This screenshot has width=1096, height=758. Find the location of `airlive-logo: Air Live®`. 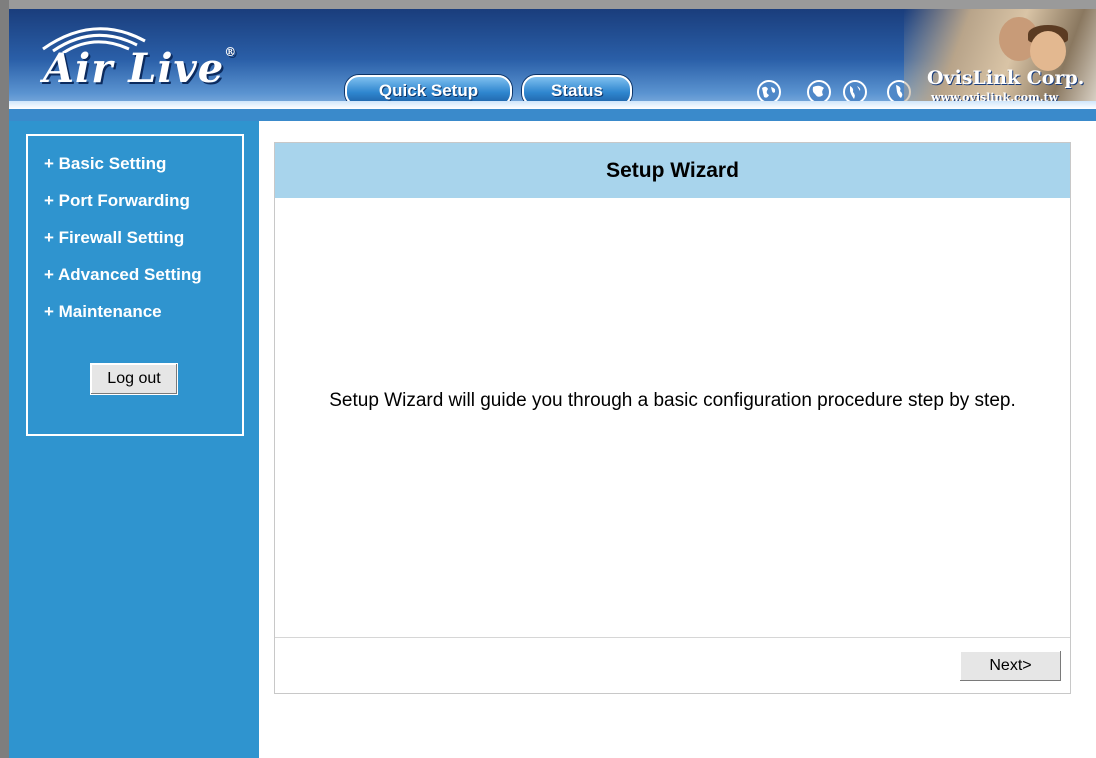

airlive-logo: Air Live® is located at coordinates (140, 68).